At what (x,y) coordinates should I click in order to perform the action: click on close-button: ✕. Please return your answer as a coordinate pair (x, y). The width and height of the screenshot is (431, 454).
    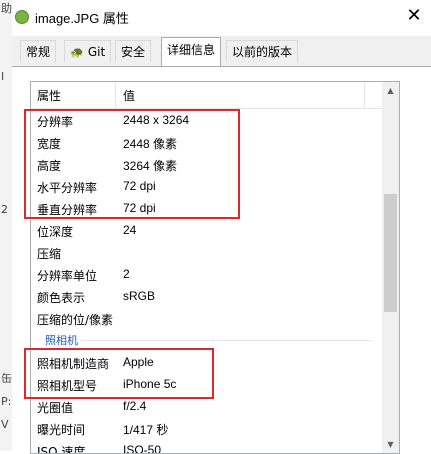
    Looking at the image, I should click on (414, 16).